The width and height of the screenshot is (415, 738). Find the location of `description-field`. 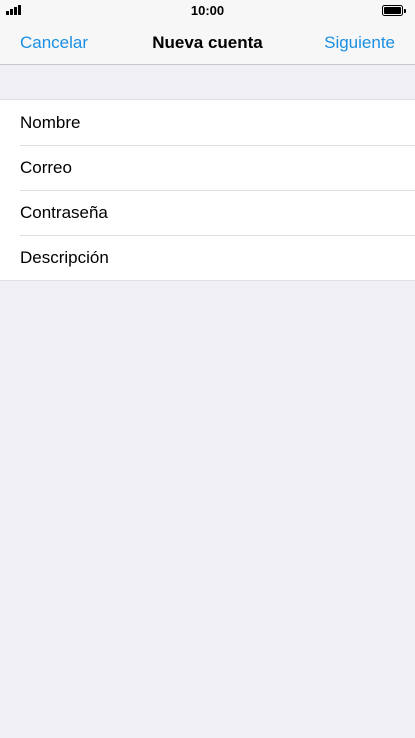

description-field is located at coordinates (210, 257).